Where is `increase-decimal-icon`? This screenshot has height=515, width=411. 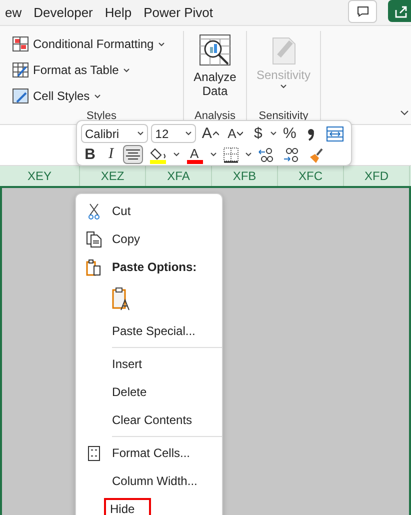
increase-decimal-icon is located at coordinates (291, 154).